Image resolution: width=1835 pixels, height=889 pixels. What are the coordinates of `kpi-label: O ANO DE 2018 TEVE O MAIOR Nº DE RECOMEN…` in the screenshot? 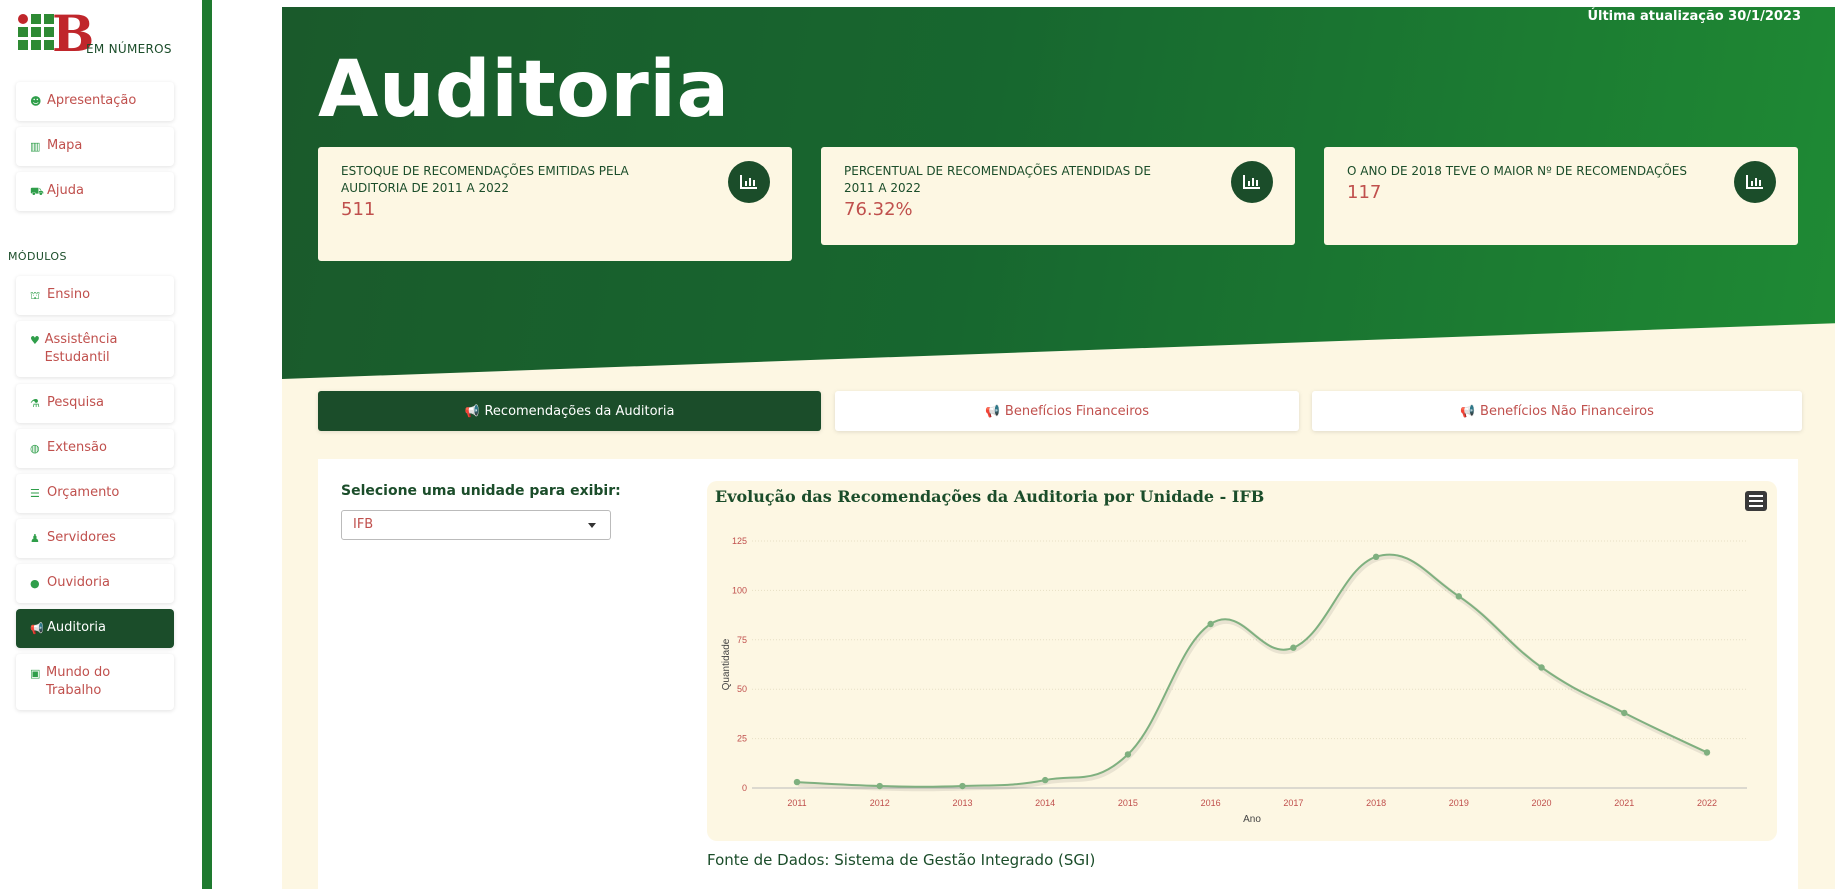 It's located at (1517, 171).